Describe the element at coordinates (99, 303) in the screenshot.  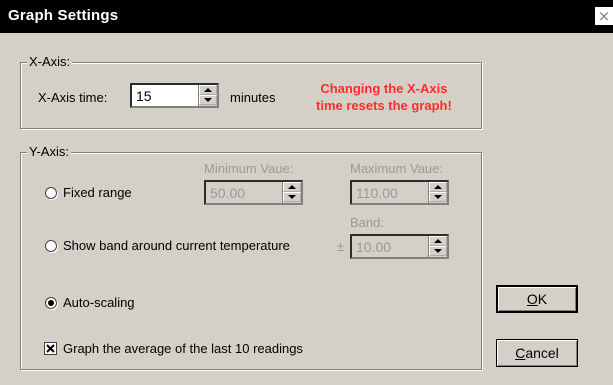
I see `auto-scaling-label: Auto-scaling` at that location.